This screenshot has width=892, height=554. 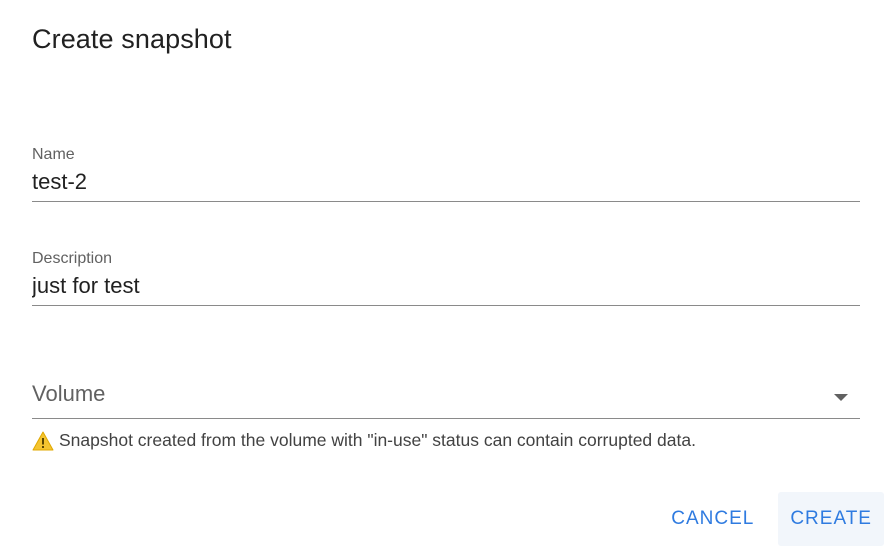 I want to click on name-input, so click(x=446, y=182).